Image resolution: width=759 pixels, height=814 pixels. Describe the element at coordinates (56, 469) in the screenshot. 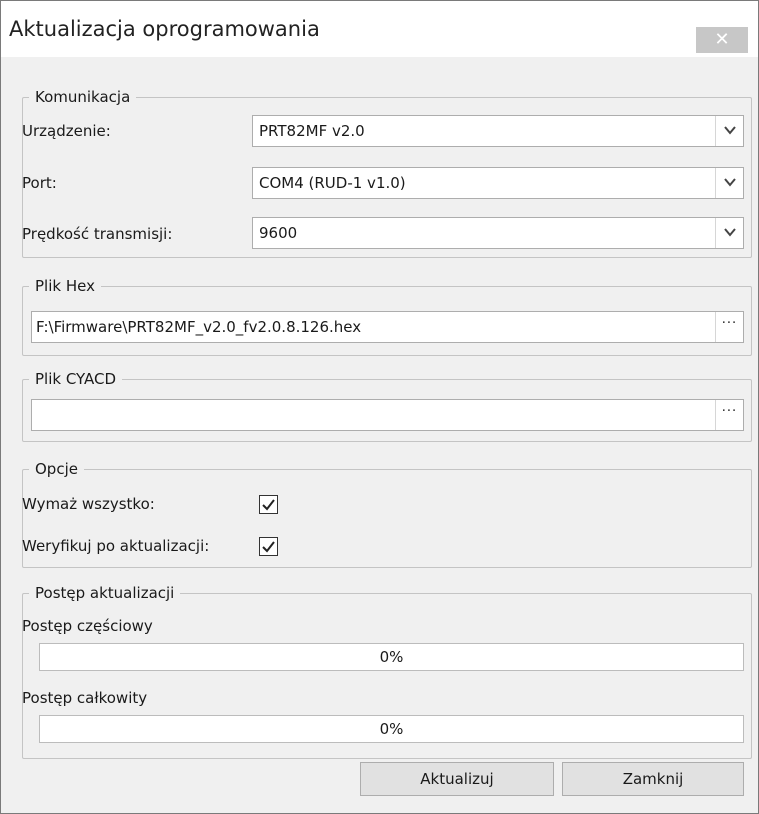

I see `options-legend: Opcje` at that location.